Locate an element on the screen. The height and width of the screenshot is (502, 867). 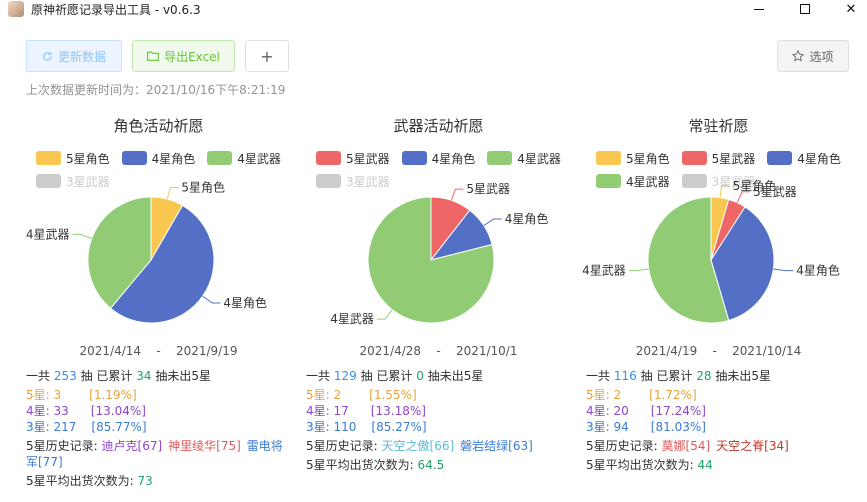
pity-count: 28 is located at coordinates (704, 376).